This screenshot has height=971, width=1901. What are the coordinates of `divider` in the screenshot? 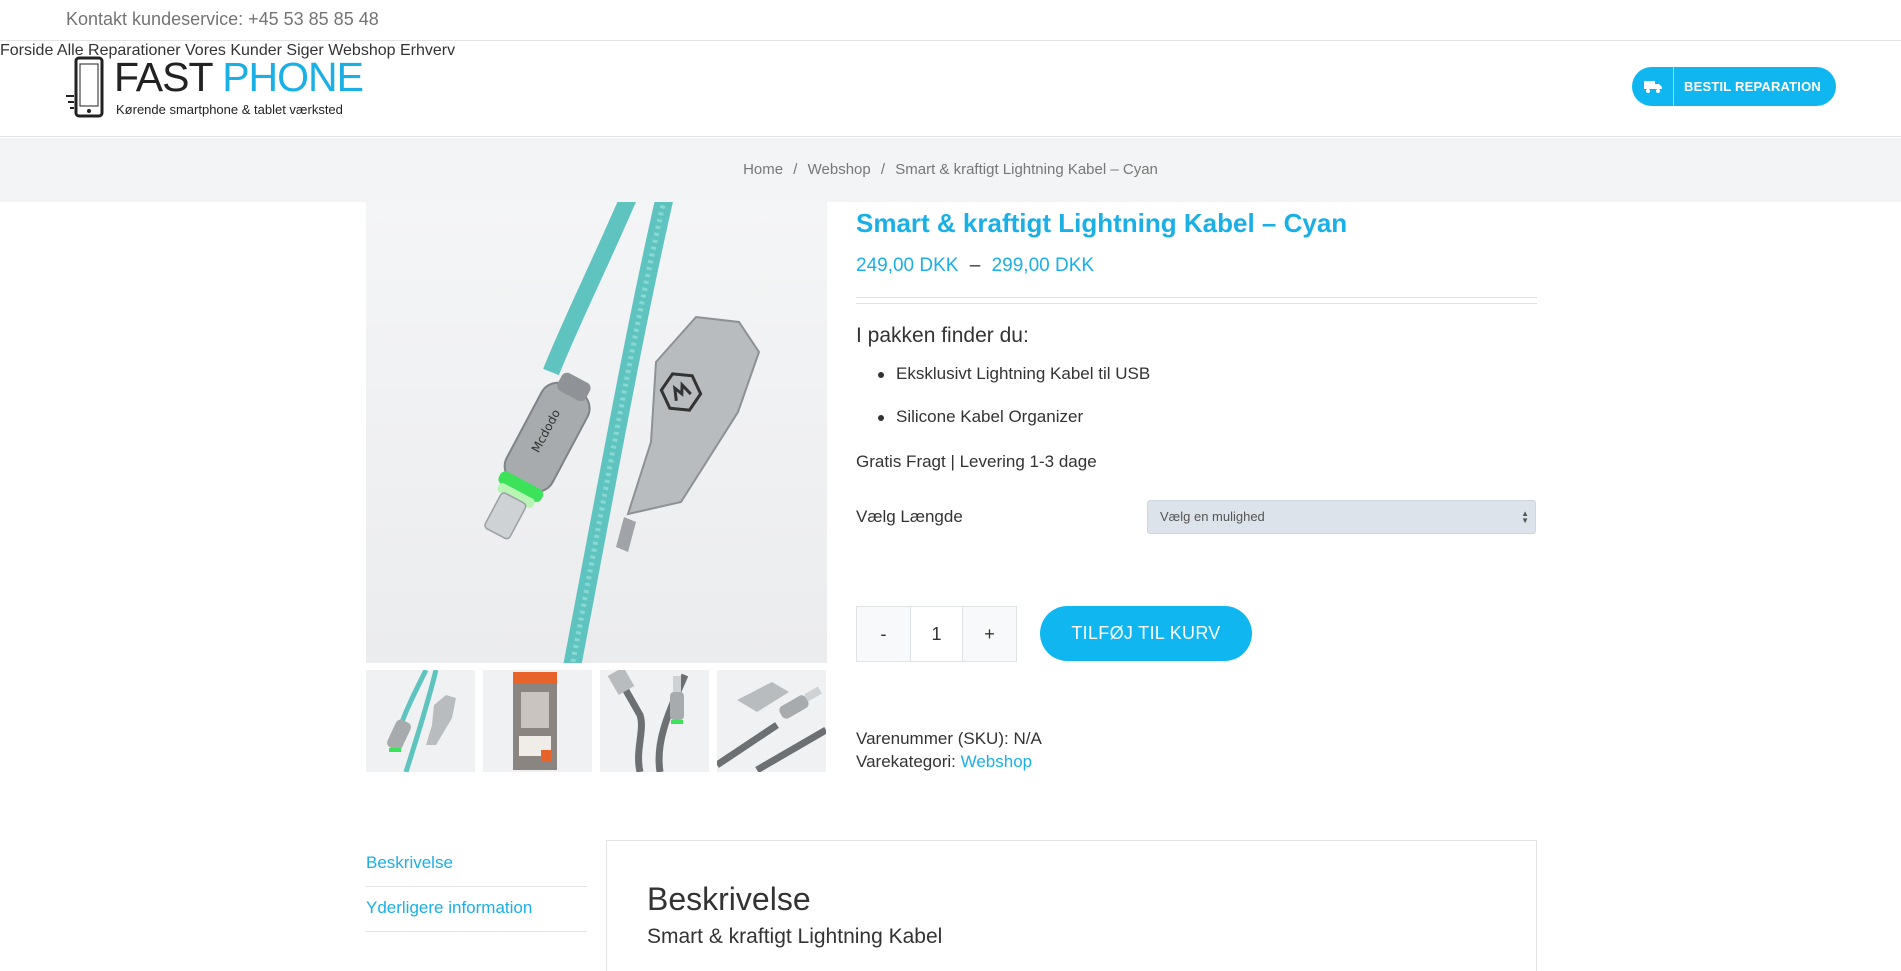 It's located at (1196, 300).